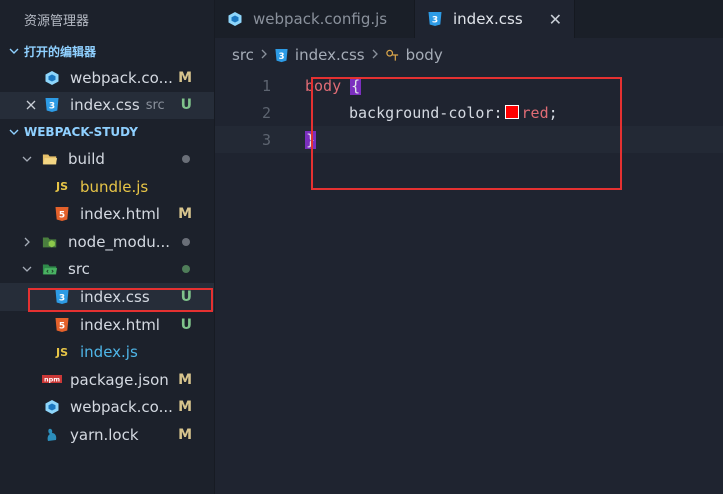 The image size is (723, 494). What do you see at coordinates (32, 105) in the screenshot?
I see `close-icon` at bounding box center [32, 105].